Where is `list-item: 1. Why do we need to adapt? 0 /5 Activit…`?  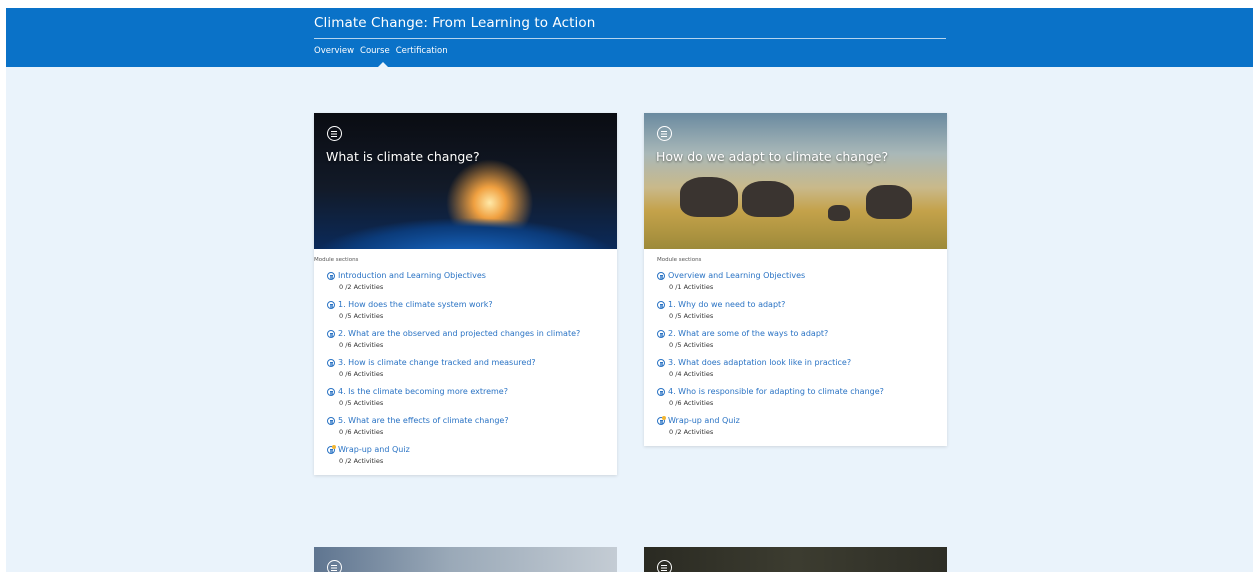
list-item: 1. Why do we need to adapt? 0 /5 Activit… is located at coordinates (802, 310).